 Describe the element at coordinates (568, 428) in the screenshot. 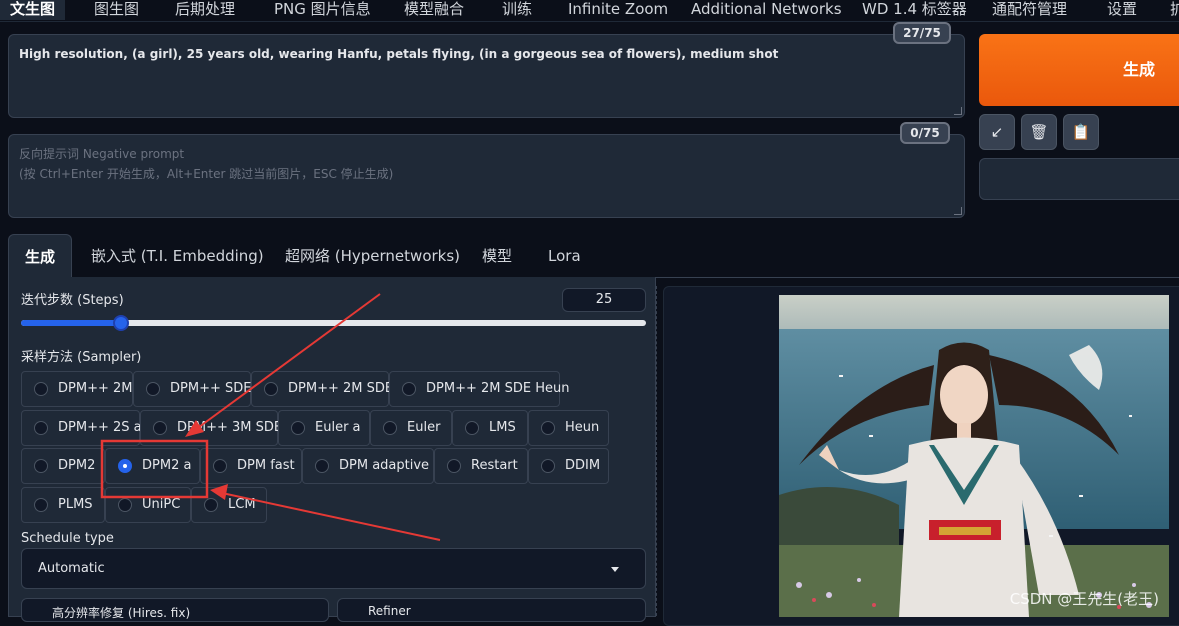

I see `sampler-option: Heun` at that location.